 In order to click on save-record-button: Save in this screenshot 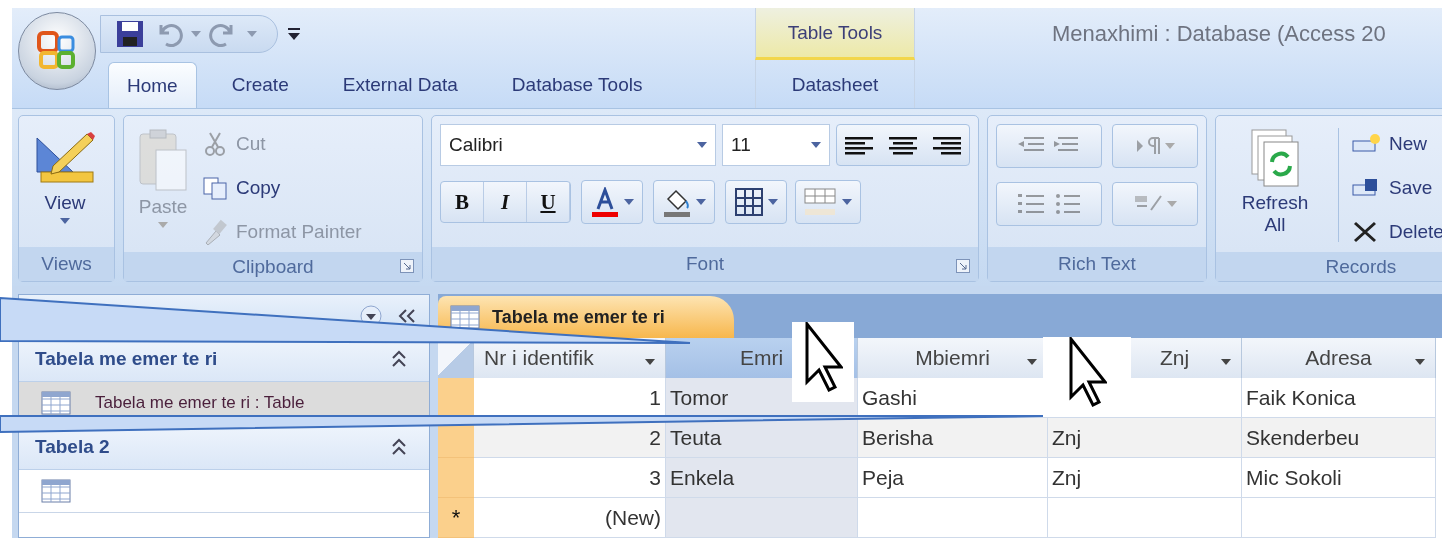, I will do `click(1396, 188)`.